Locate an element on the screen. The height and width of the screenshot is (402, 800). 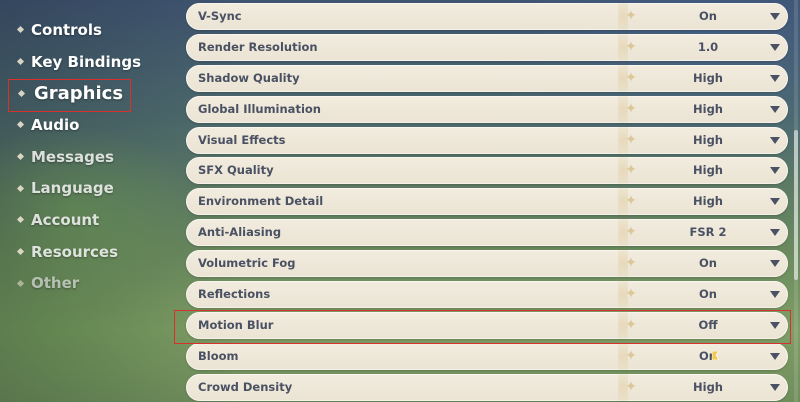
setting-label: SFX Quality is located at coordinates (236, 170).